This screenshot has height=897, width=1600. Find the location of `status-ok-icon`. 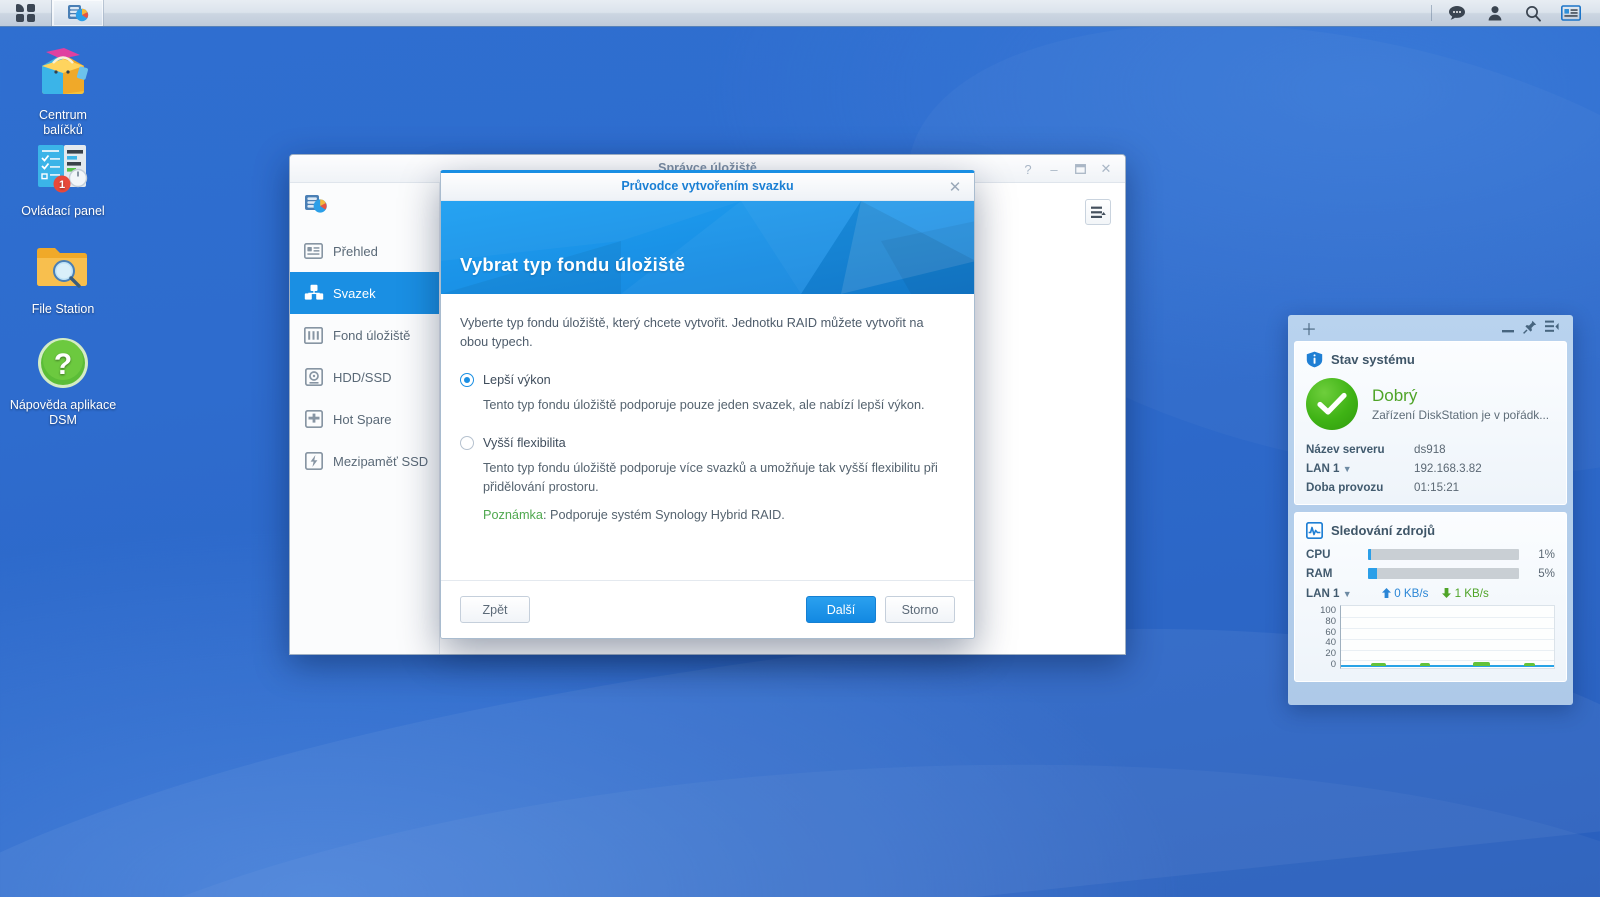

status-ok-icon is located at coordinates (1332, 404).